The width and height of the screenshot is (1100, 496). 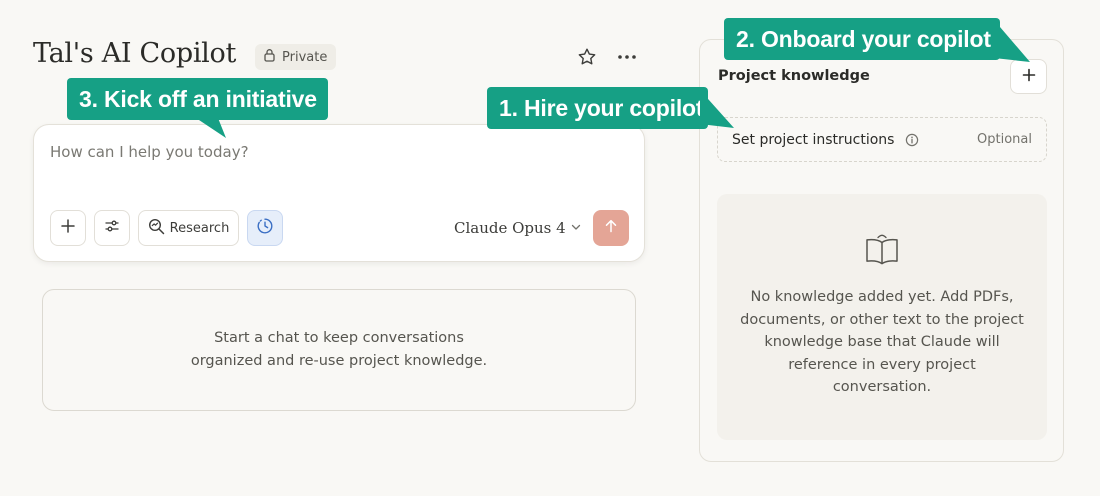 I want to click on chevron-down-icon, so click(x=576, y=228).